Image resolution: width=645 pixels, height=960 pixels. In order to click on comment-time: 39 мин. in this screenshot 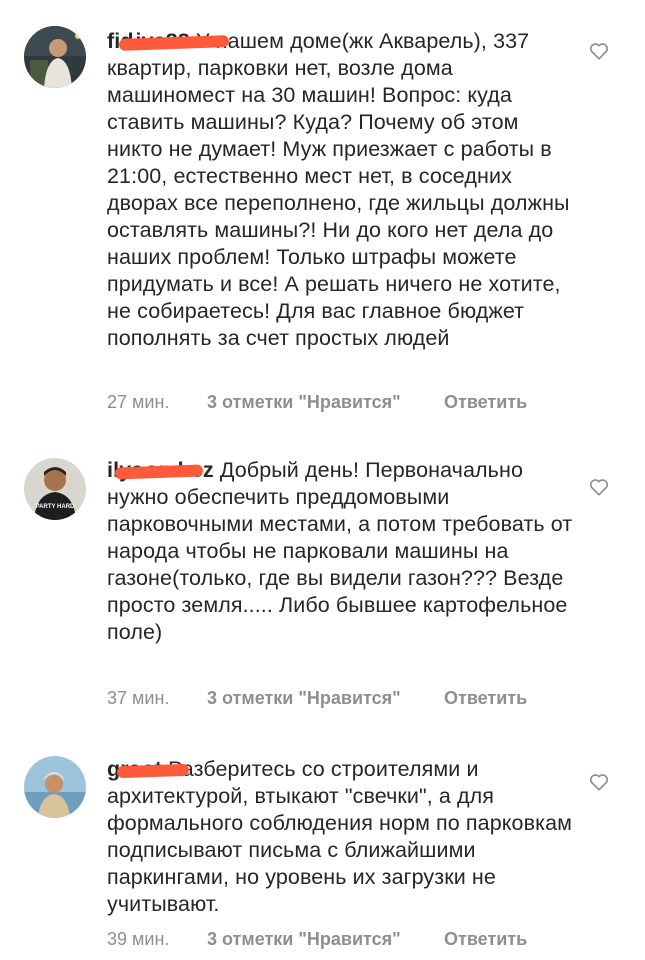, I will do `click(138, 939)`.